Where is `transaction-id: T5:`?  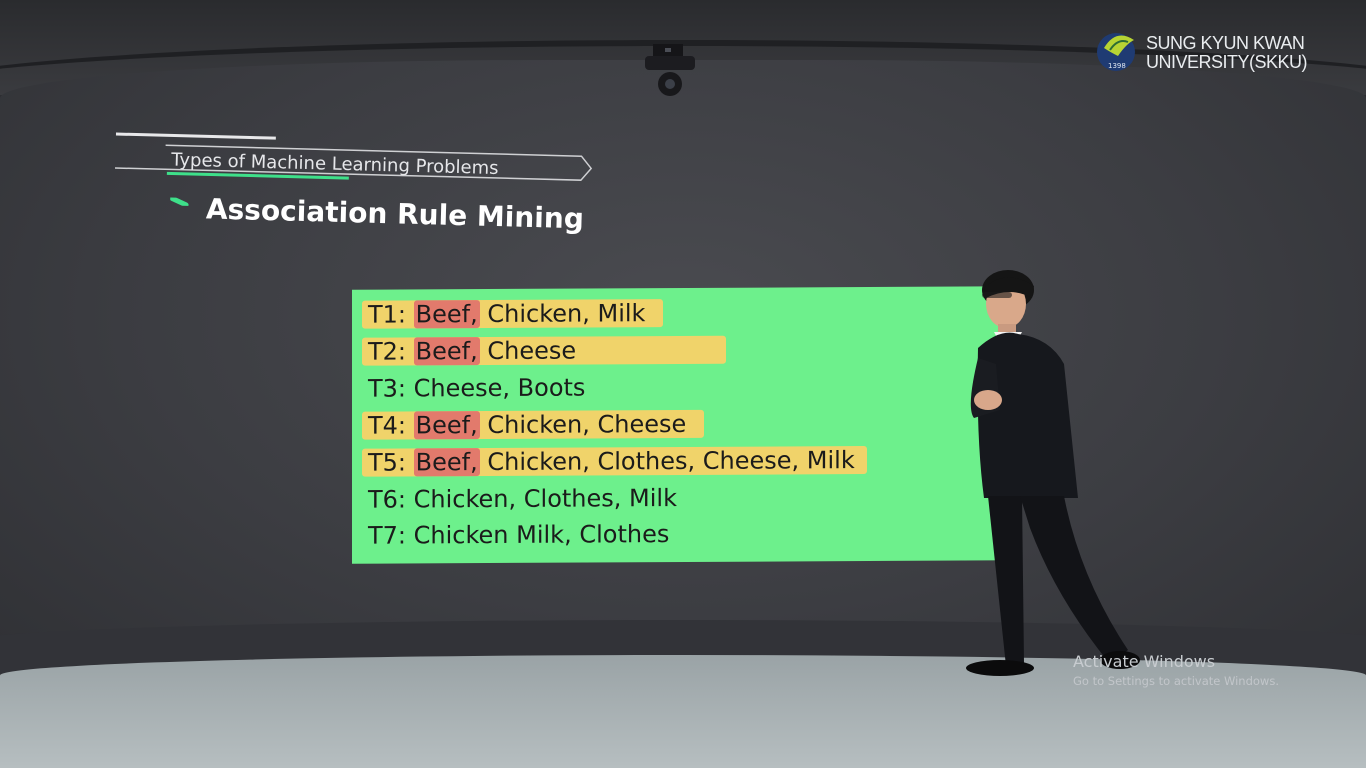 transaction-id: T5: is located at coordinates (387, 462).